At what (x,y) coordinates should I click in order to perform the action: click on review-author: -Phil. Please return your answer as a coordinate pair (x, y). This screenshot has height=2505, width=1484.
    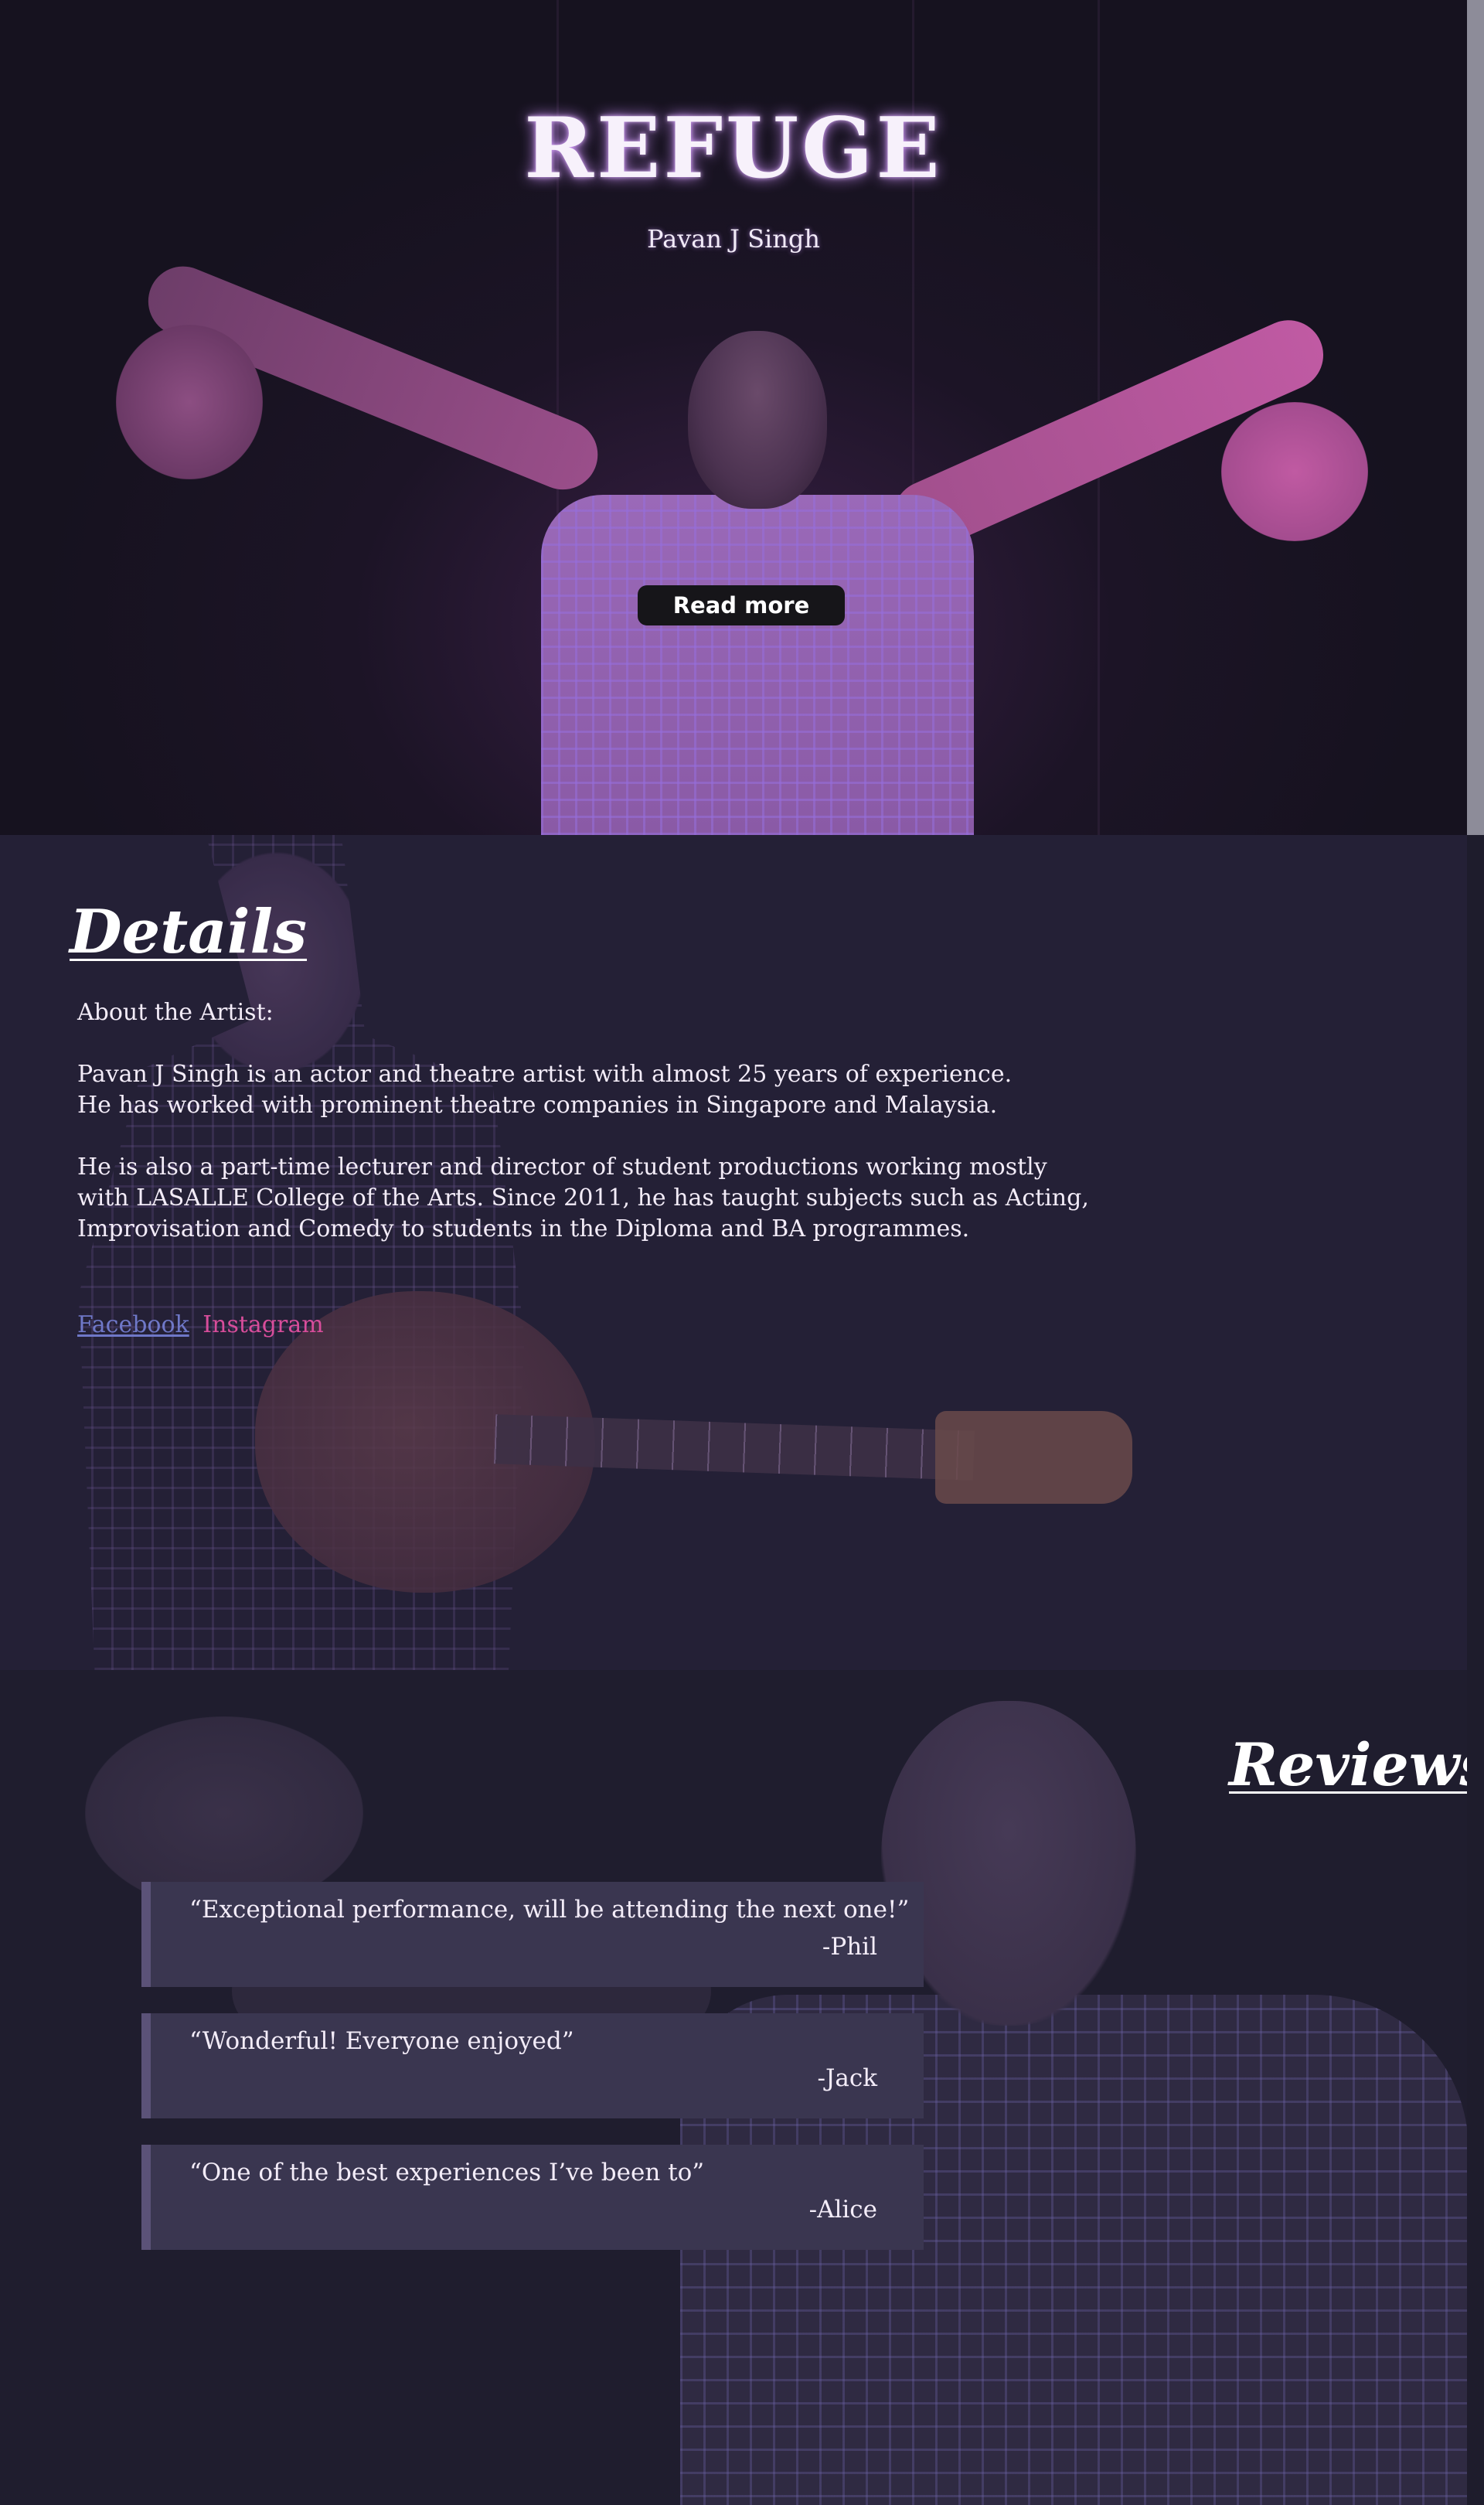
    Looking at the image, I should click on (849, 1947).